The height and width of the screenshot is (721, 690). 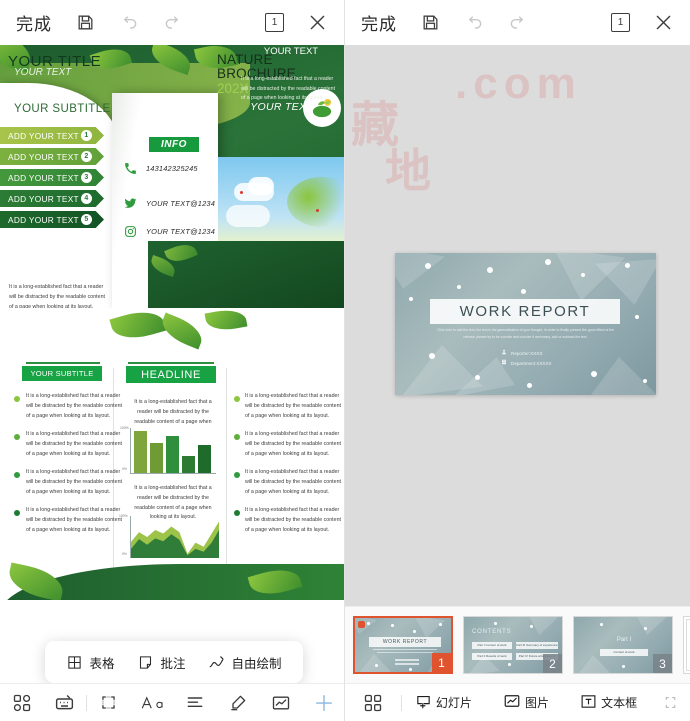 What do you see at coordinates (71, 322) in the screenshot?
I see `page2-header-left: YOUR CONTENT` at bounding box center [71, 322].